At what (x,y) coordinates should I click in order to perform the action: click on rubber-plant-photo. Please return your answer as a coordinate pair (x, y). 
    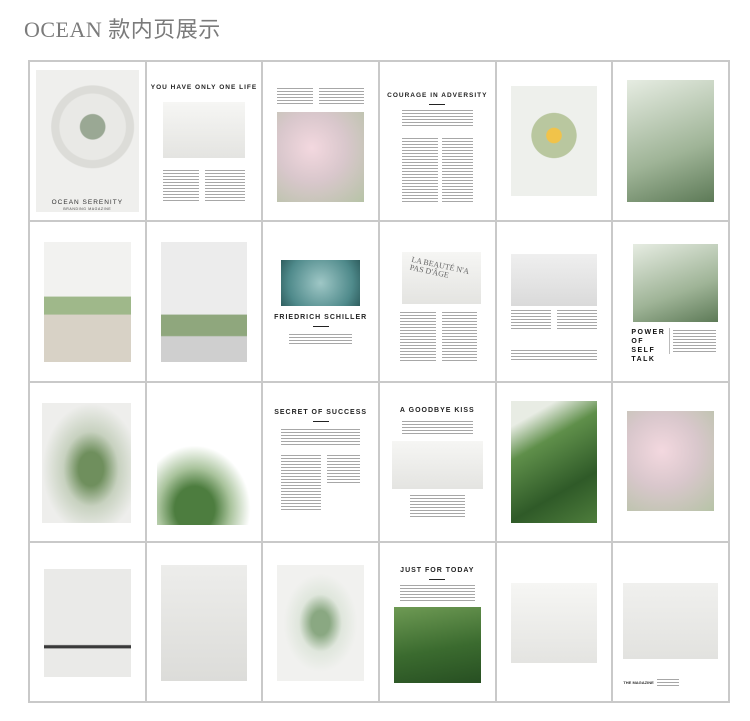
    Looking at the image, I should click on (675, 283).